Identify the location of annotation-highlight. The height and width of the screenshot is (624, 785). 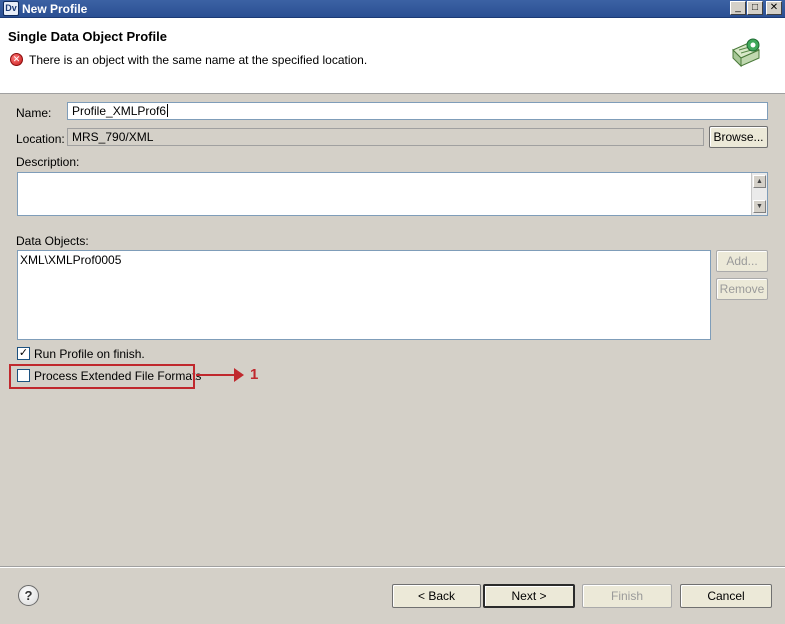
(102, 376).